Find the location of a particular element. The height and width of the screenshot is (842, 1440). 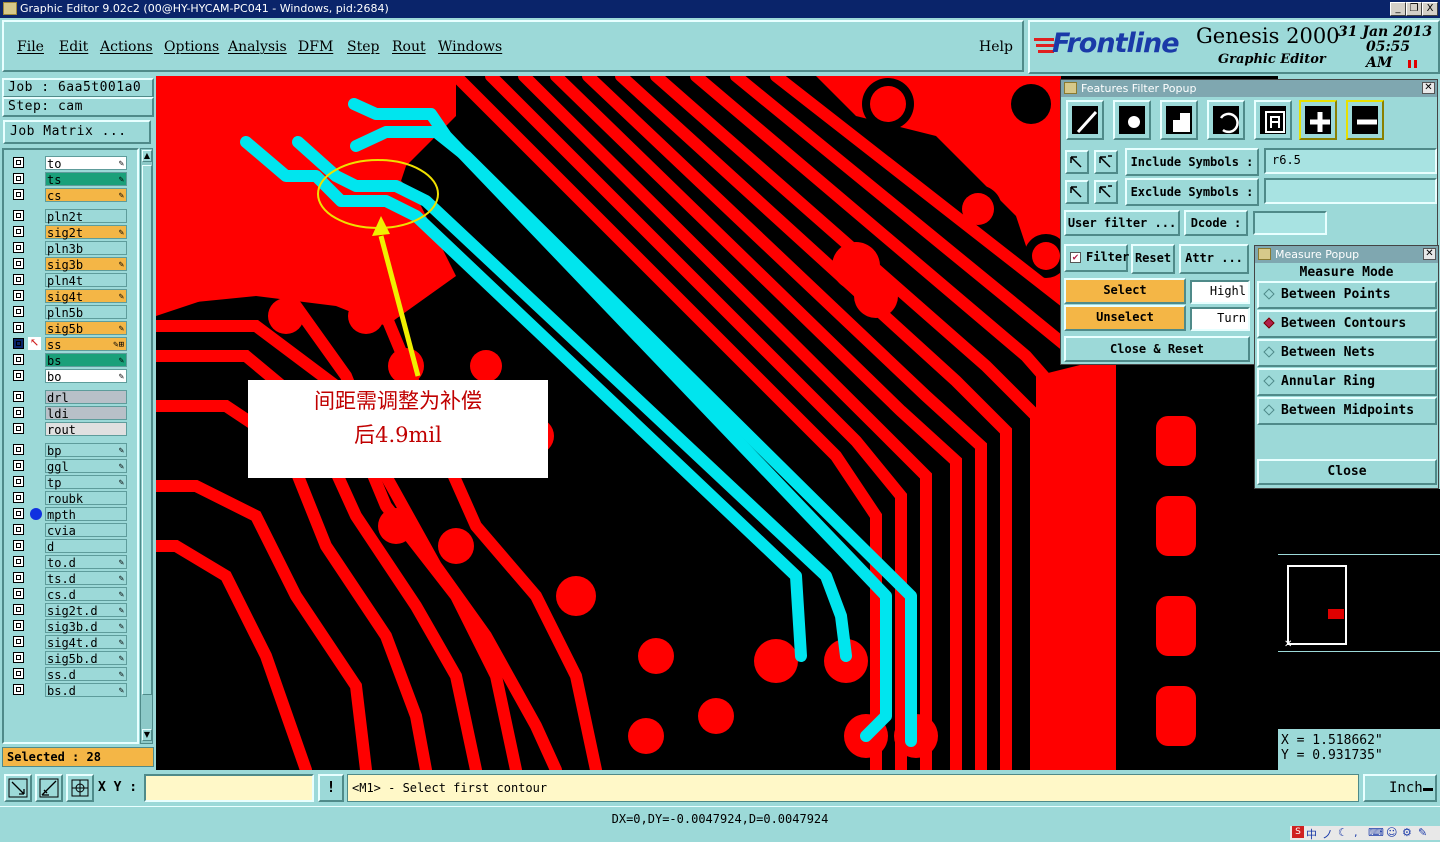

grid-snap-button is located at coordinates (80, 788).